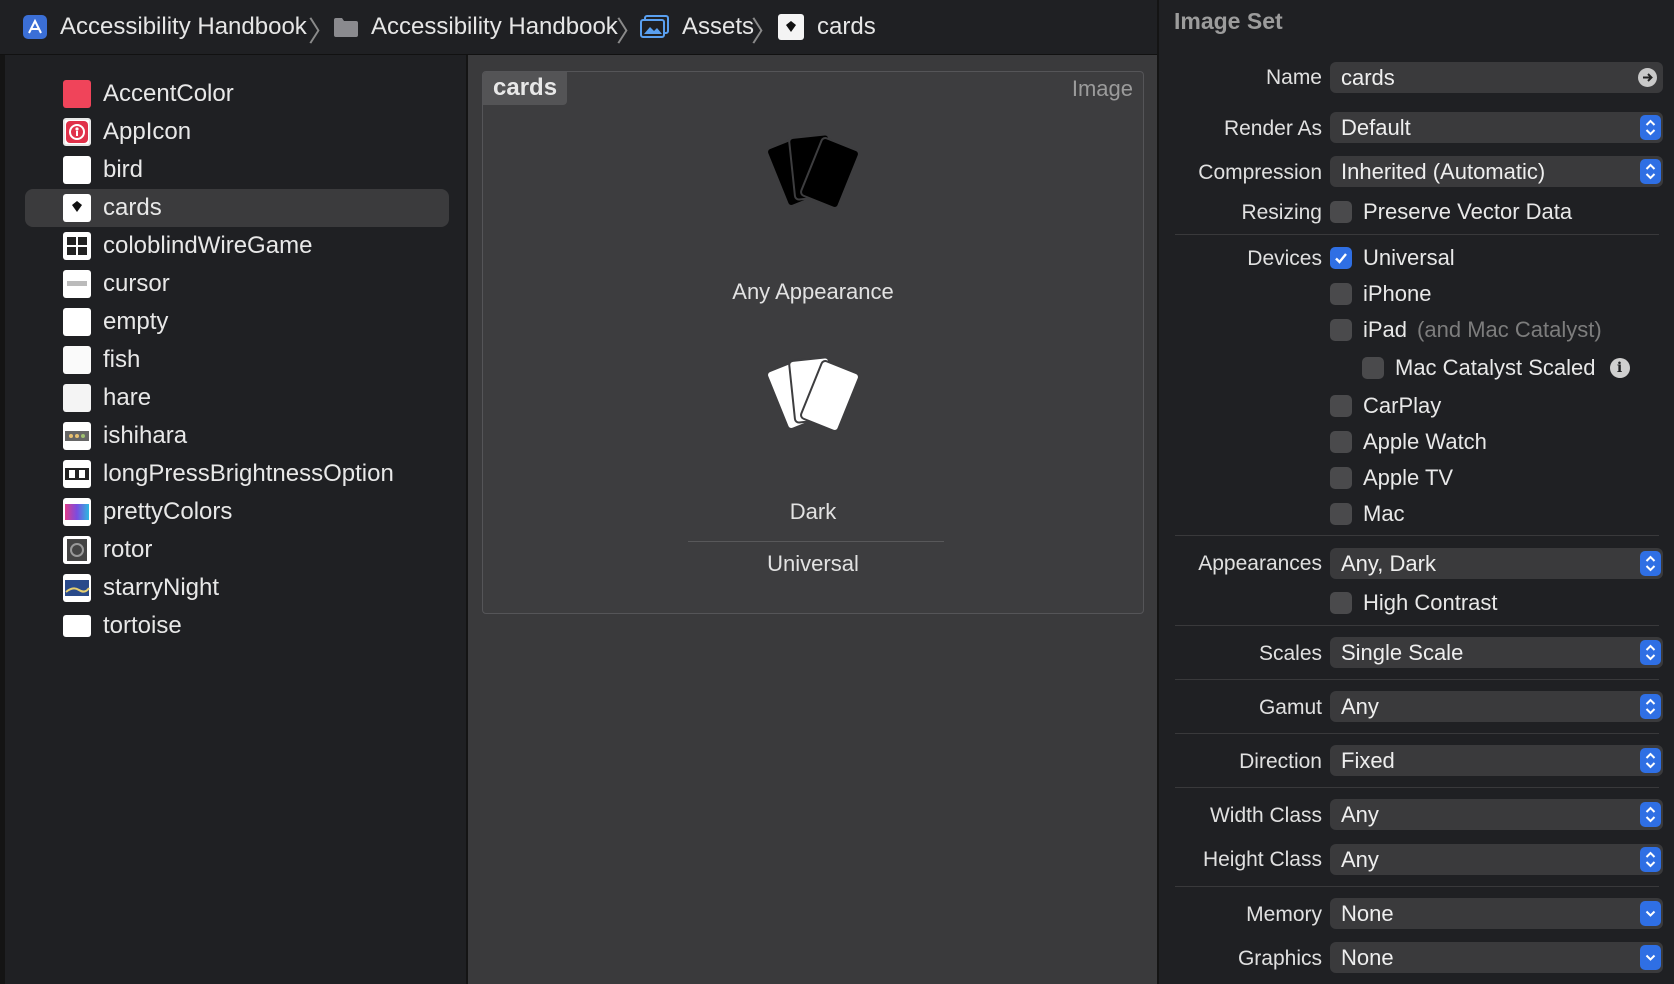 This screenshot has height=984, width=1674. I want to click on devices-label: Devices, so click(1284, 258).